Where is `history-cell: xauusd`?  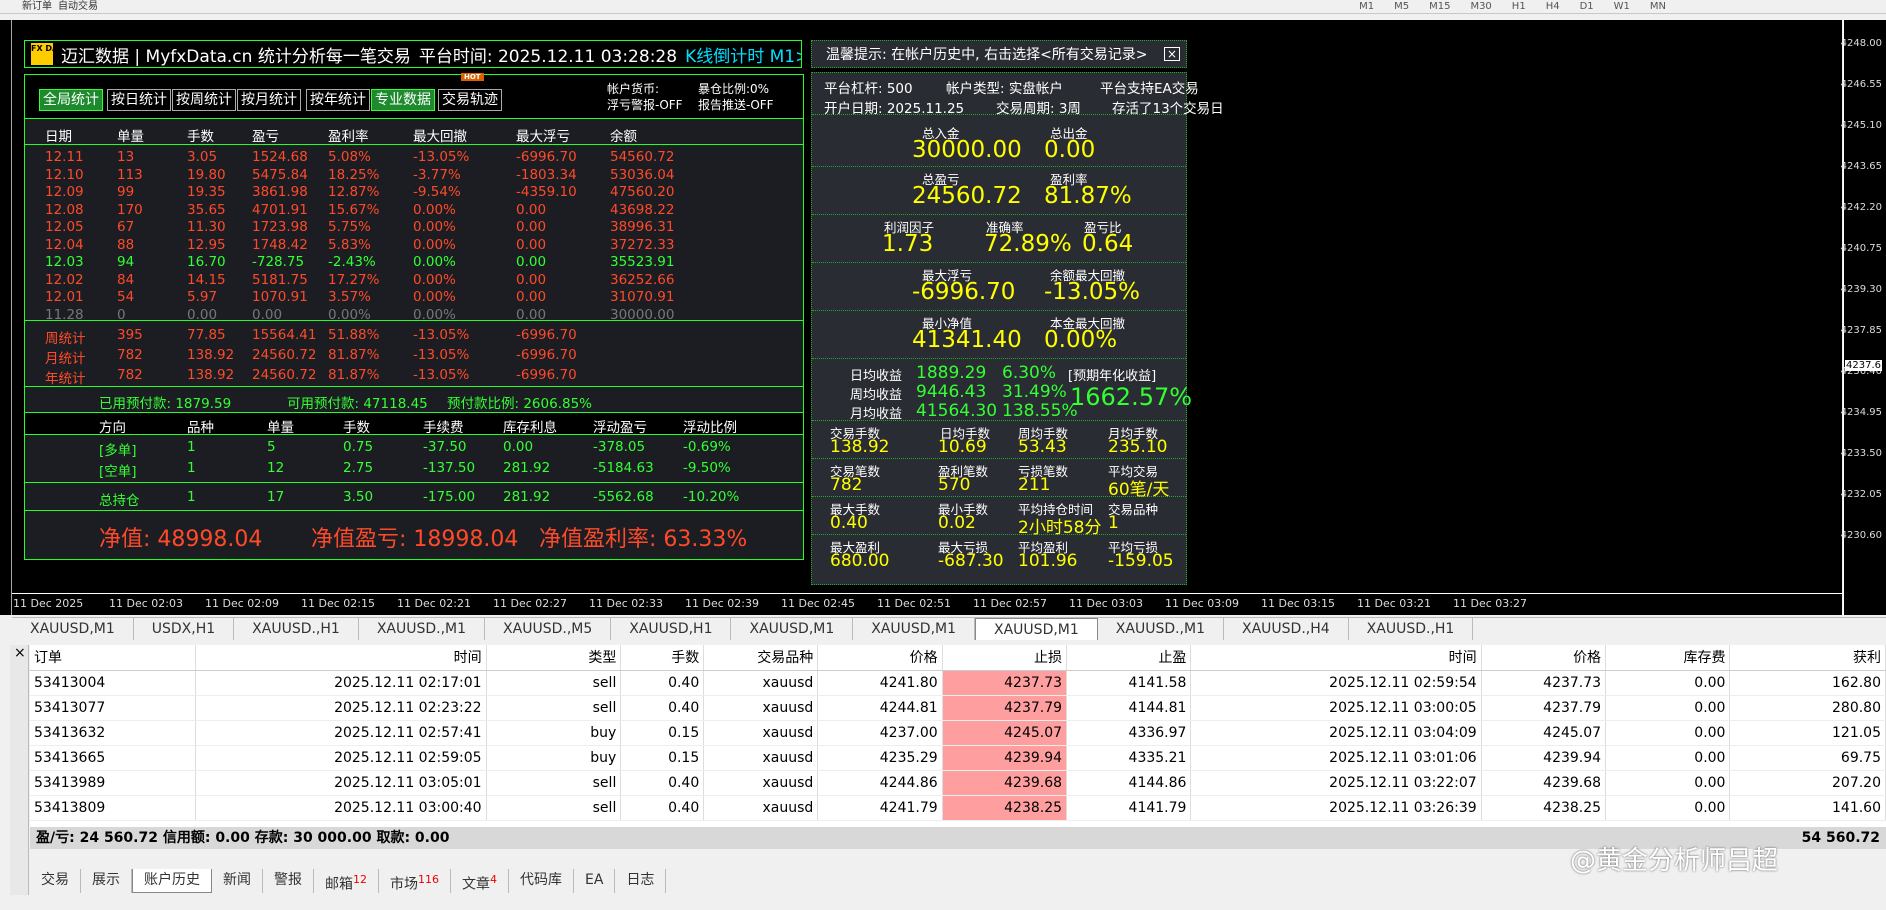 history-cell: xauusd is located at coordinates (761, 708).